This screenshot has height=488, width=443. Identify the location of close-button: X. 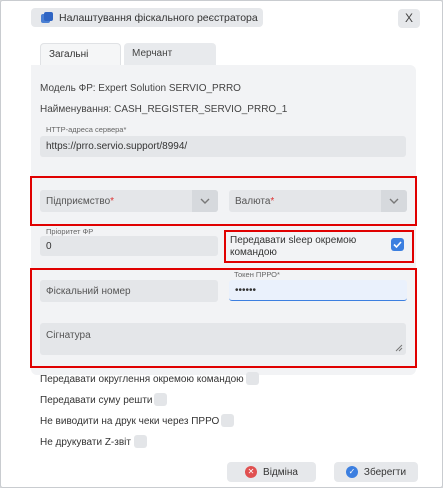
(409, 18).